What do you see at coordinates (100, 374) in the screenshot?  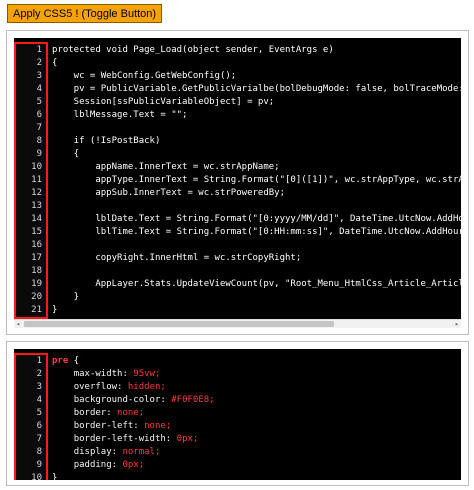 I see `css-property: max-width:` at bounding box center [100, 374].